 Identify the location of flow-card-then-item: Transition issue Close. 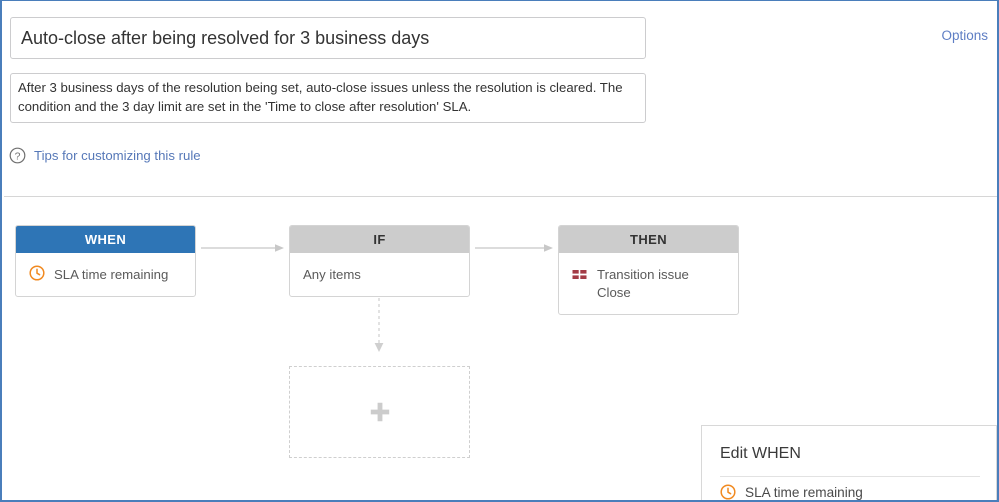
(643, 283).